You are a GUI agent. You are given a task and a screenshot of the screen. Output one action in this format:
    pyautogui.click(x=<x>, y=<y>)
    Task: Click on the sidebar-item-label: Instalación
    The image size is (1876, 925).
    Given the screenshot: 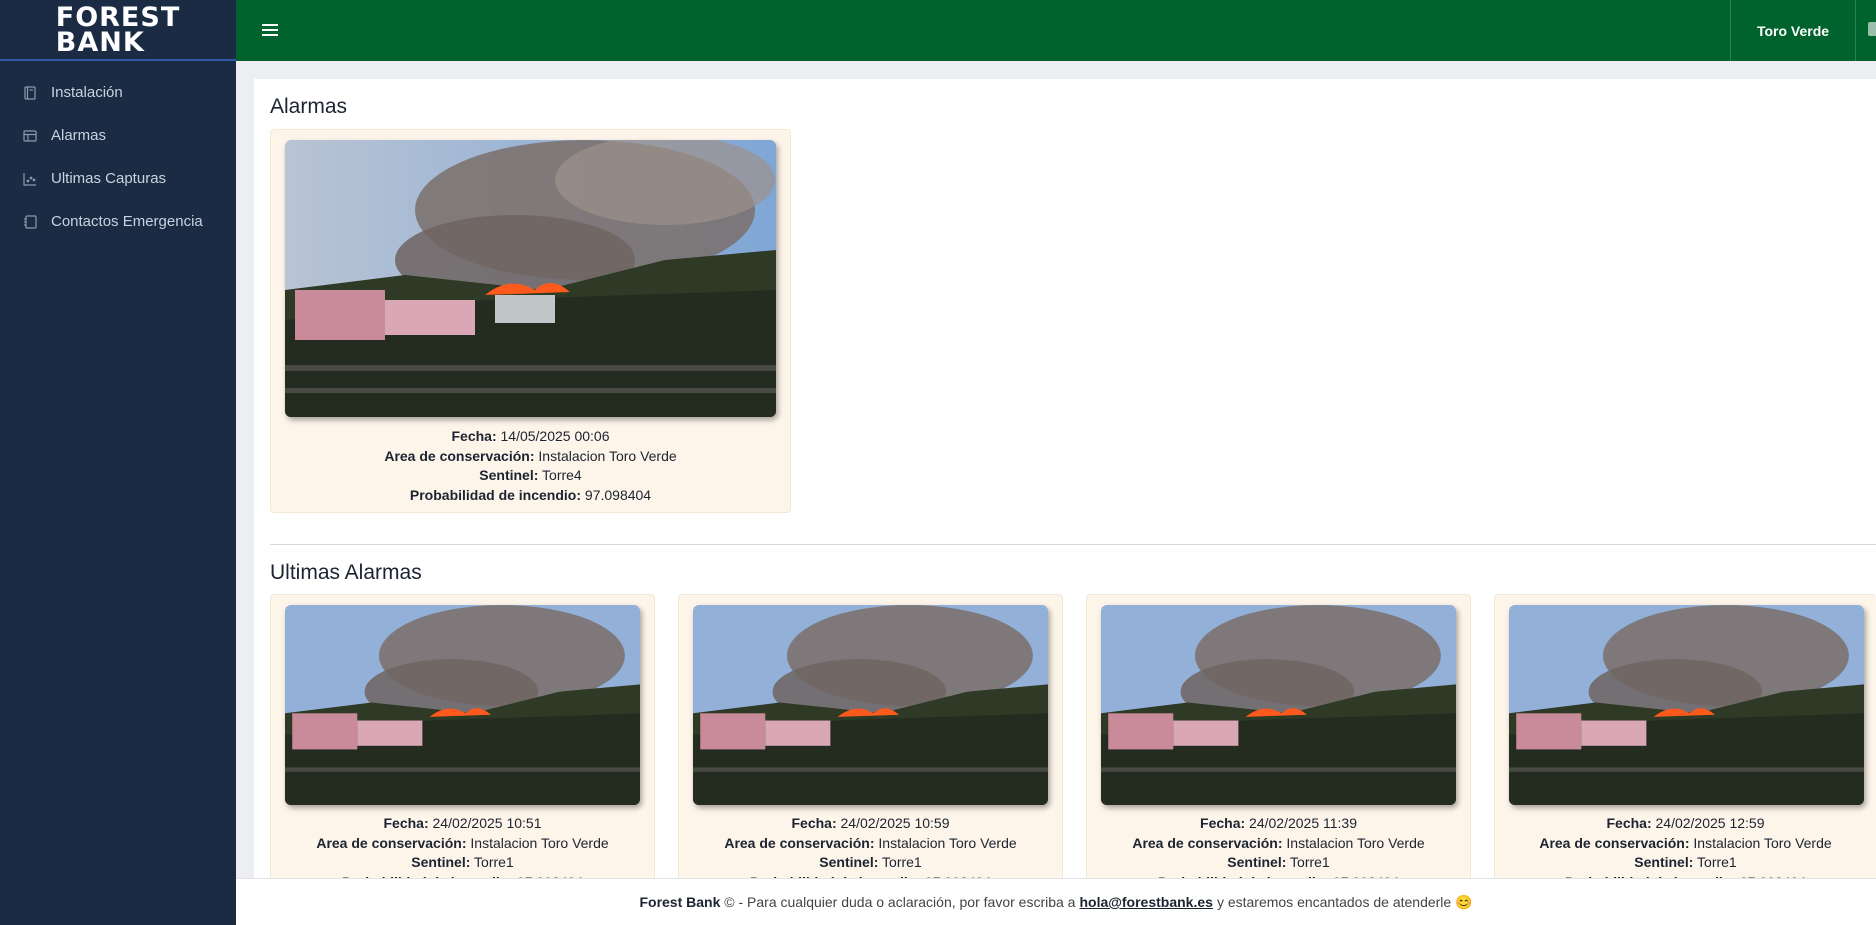 What is the action you would take?
    pyautogui.click(x=87, y=92)
    